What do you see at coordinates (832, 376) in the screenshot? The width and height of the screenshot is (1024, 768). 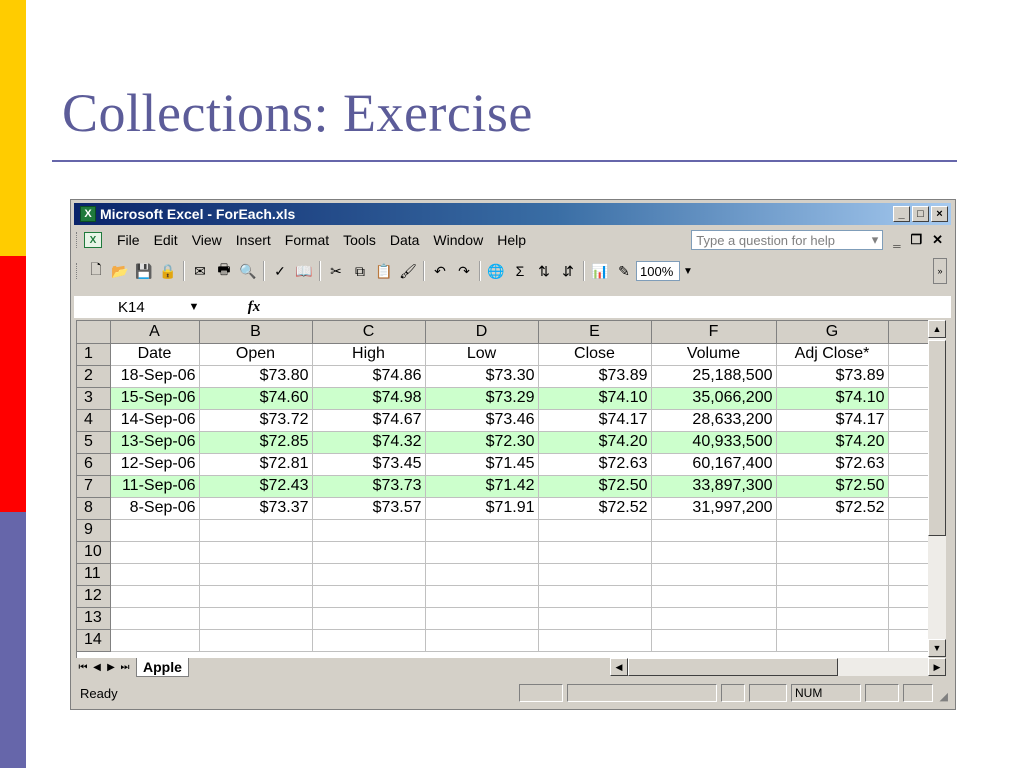 I see `cell: $73.89` at bounding box center [832, 376].